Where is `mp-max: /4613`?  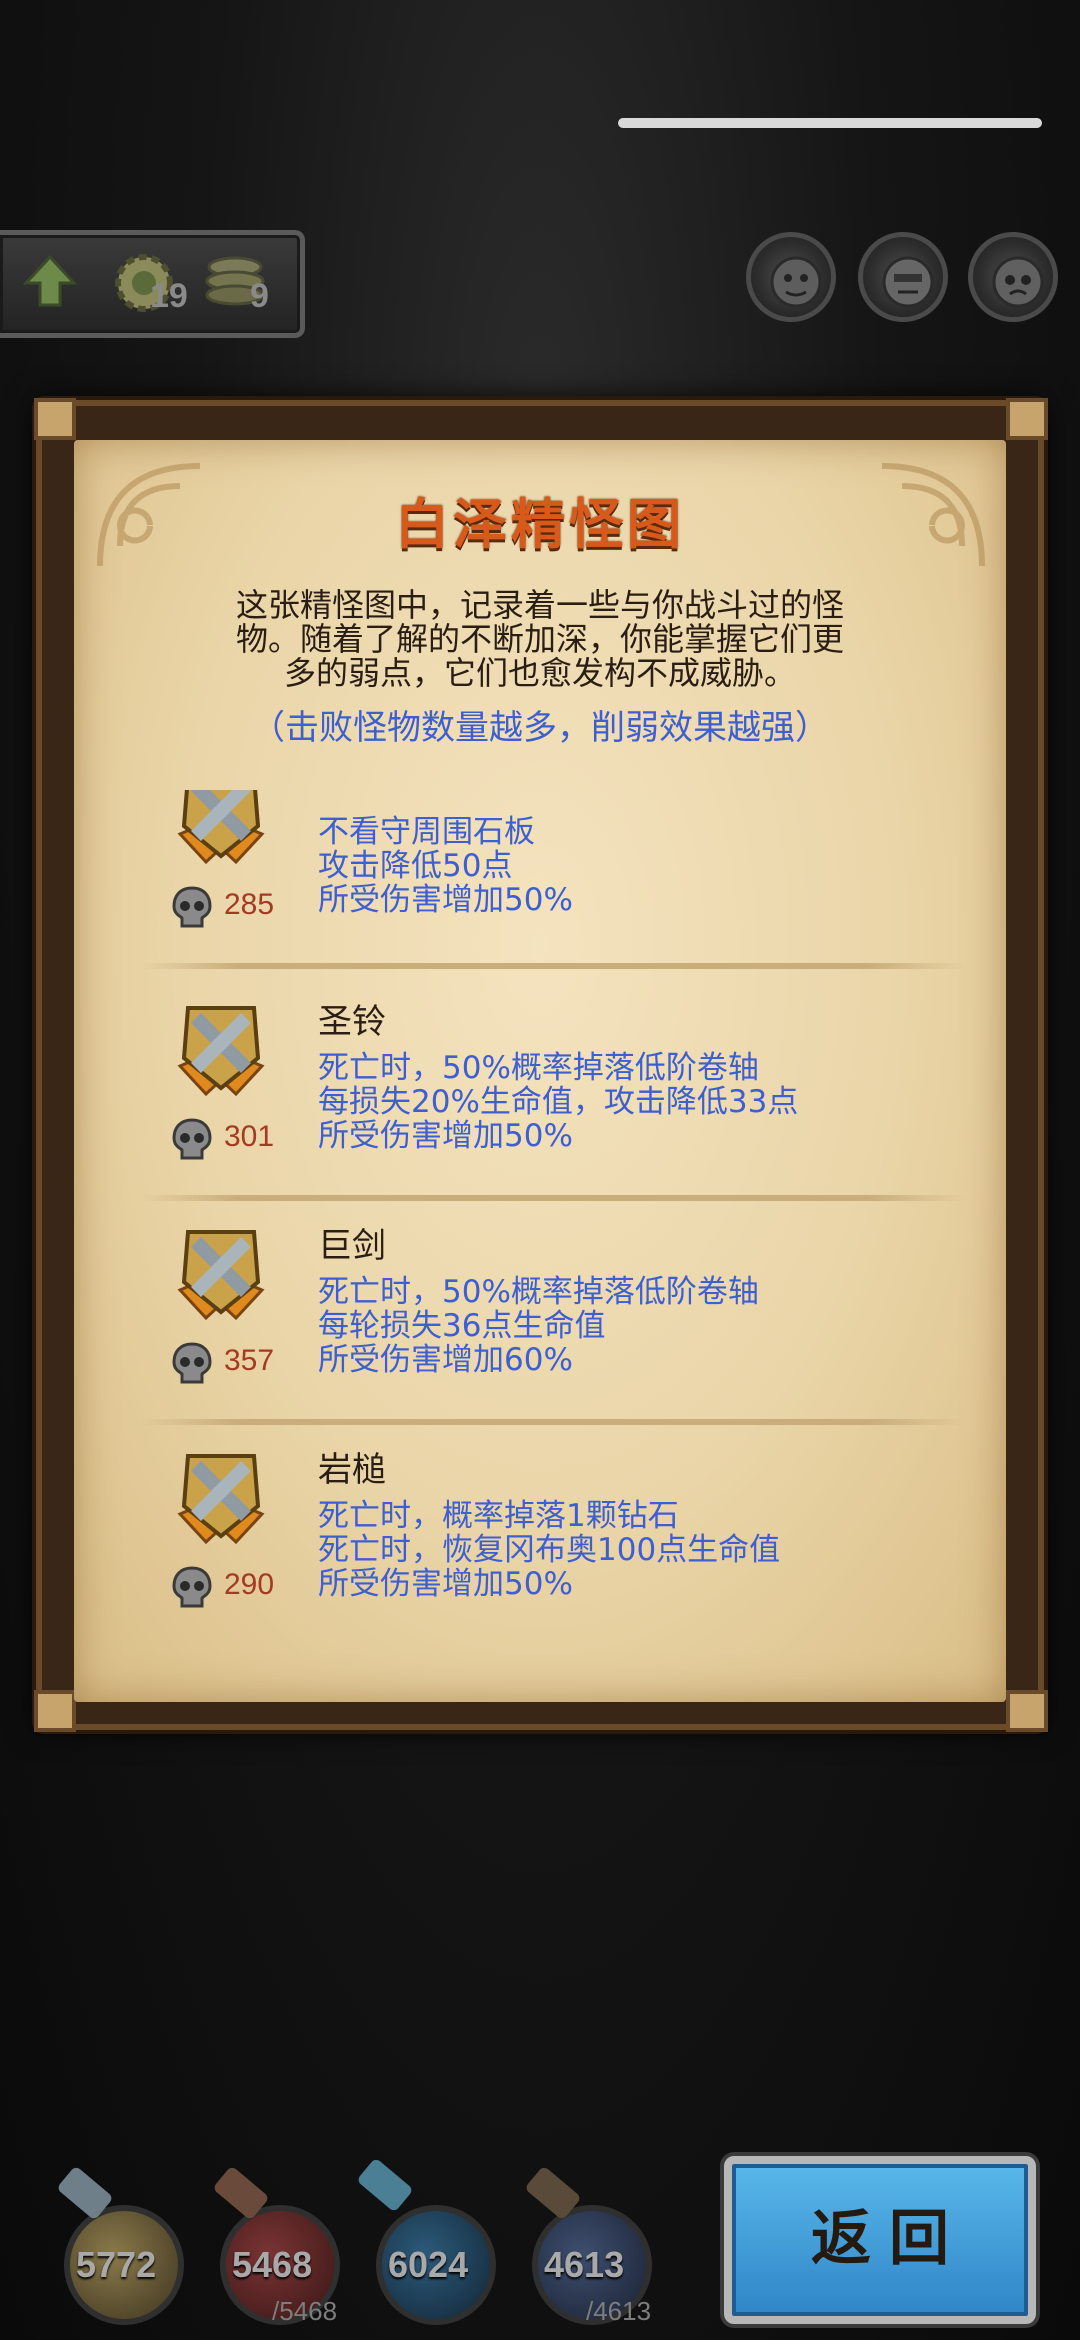 mp-max: /4613 is located at coordinates (619, 2311).